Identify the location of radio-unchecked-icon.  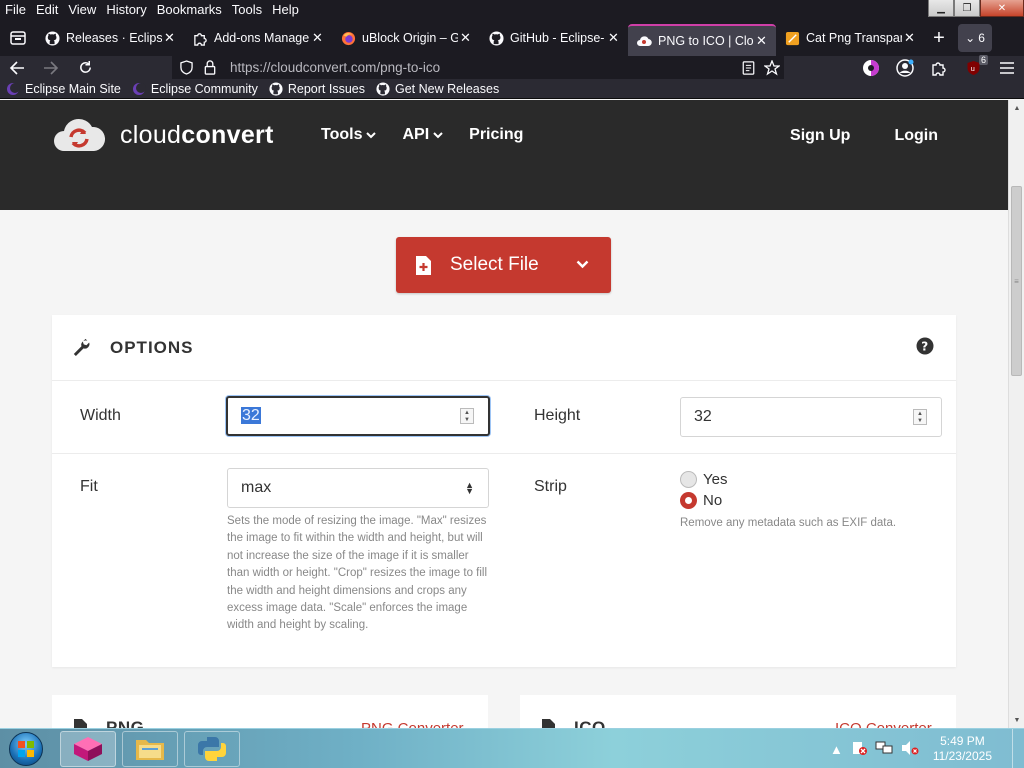
(688, 479).